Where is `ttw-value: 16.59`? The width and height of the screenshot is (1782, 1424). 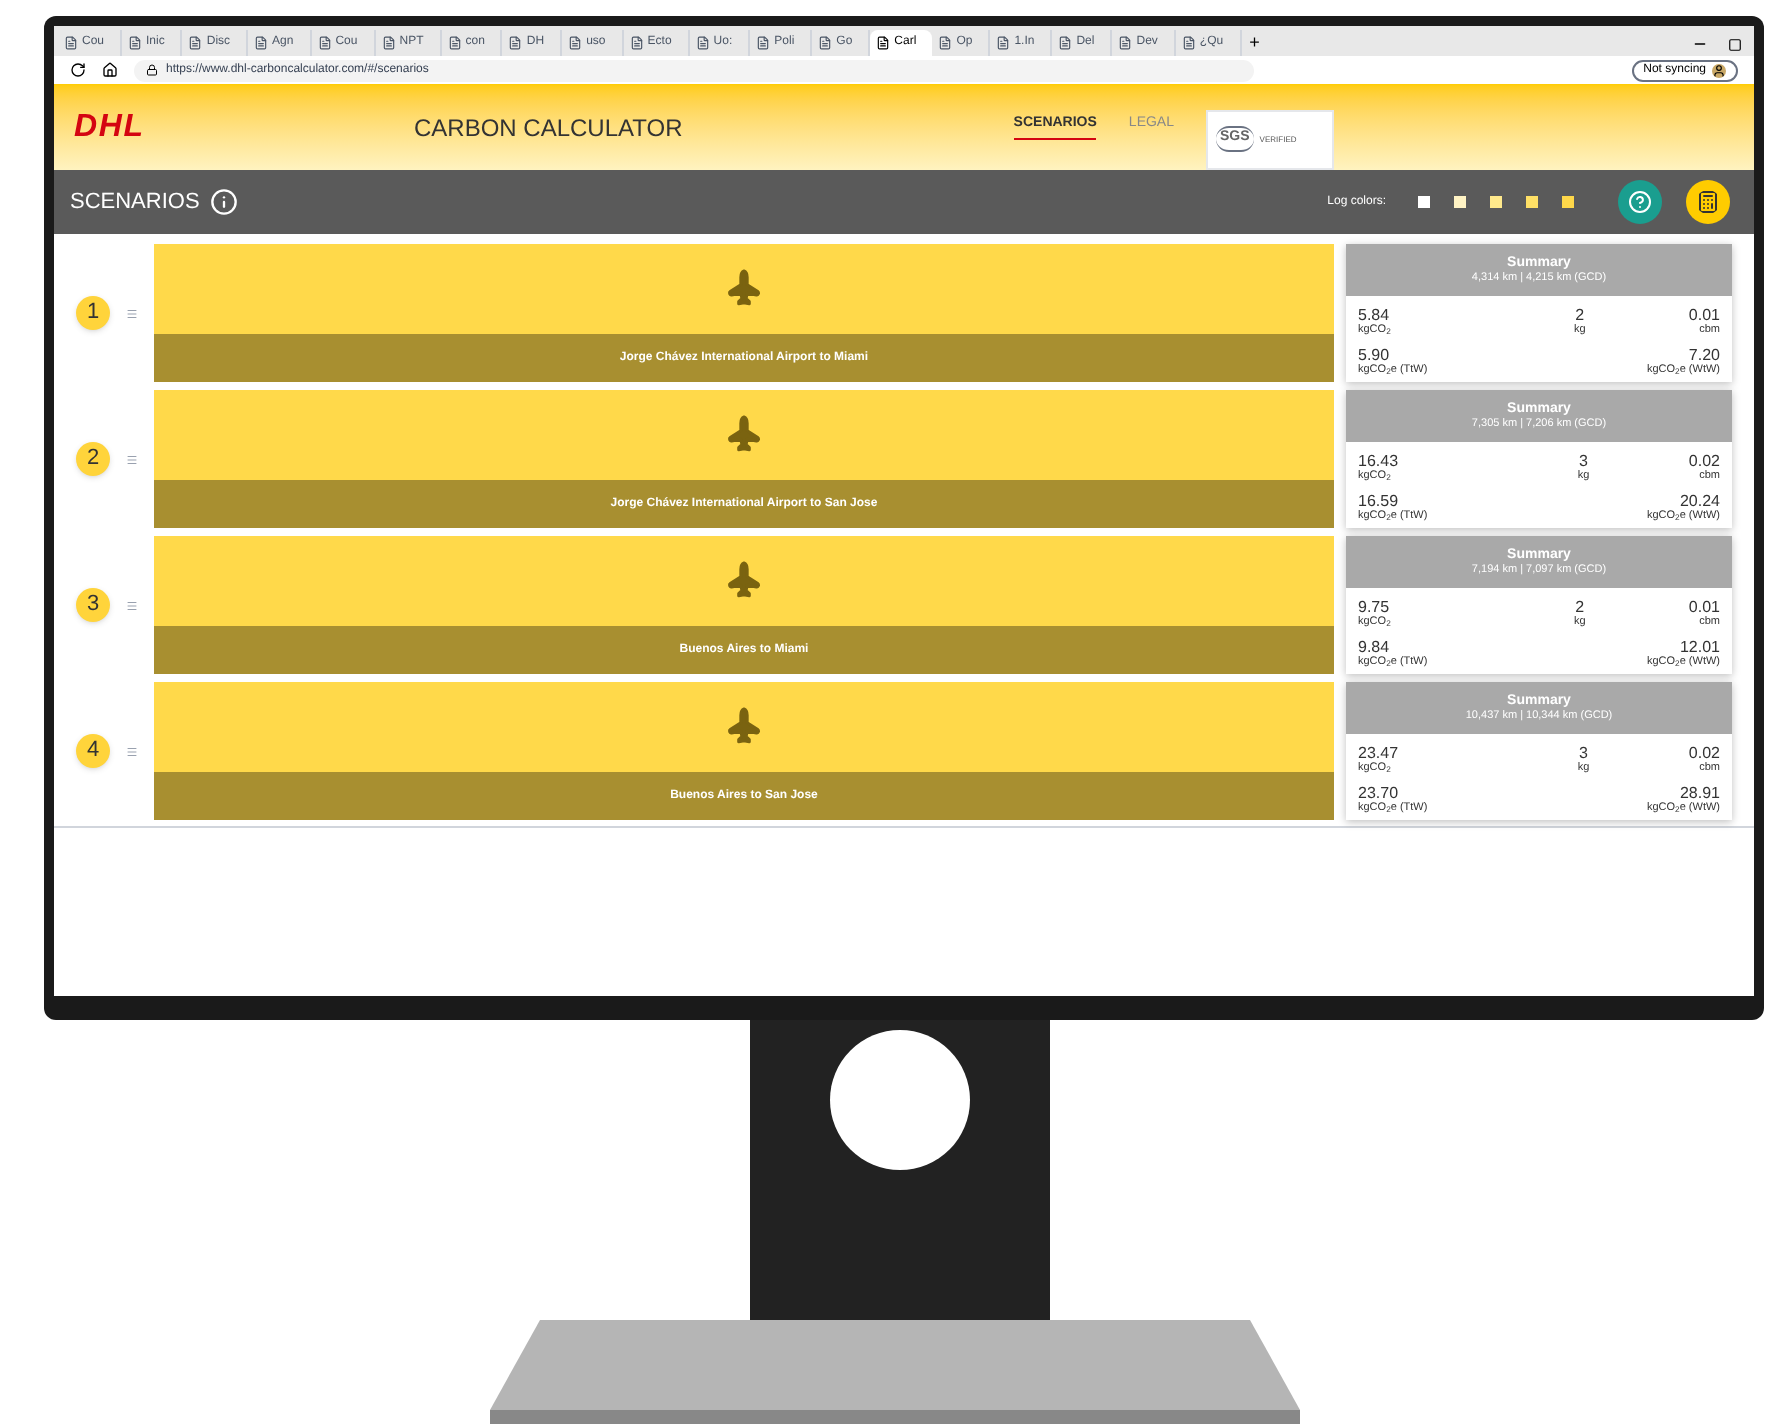
ttw-value: 16.59 is located at coordinates (1379, 501).